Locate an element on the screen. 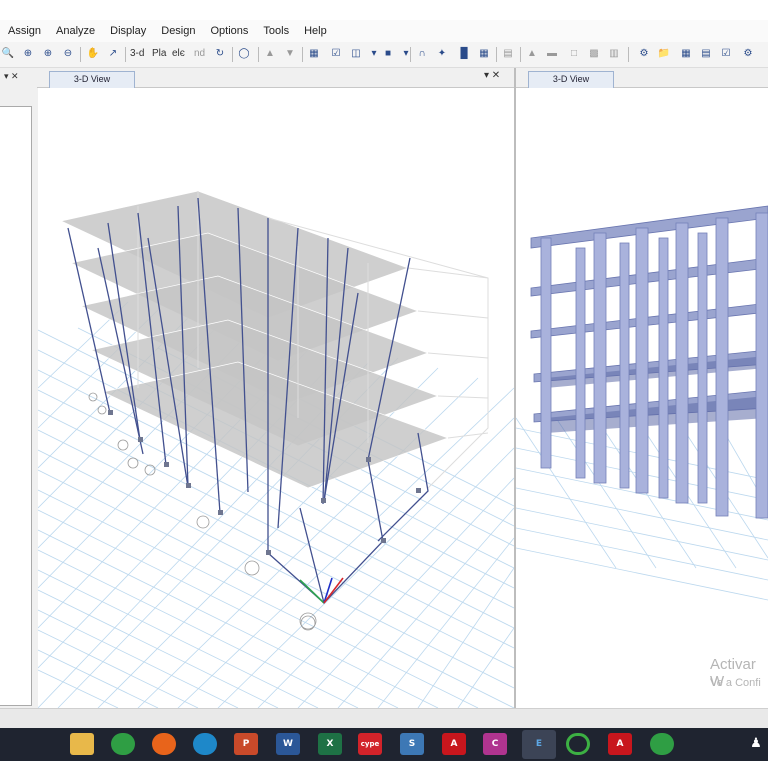  taskbar-spinner-icon is located at coordinates (578, 744).